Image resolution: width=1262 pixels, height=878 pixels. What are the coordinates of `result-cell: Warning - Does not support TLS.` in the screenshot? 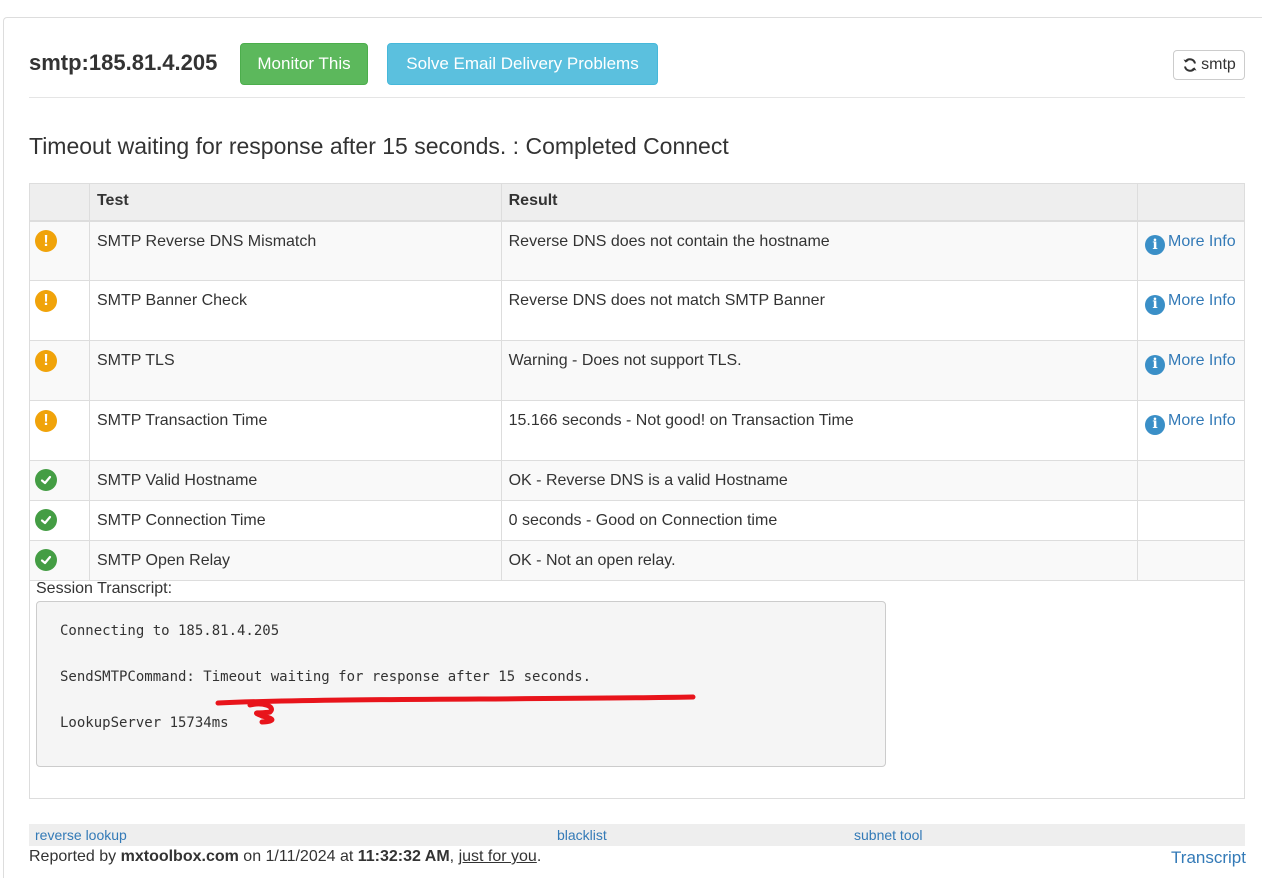 It's located at (819, 370).